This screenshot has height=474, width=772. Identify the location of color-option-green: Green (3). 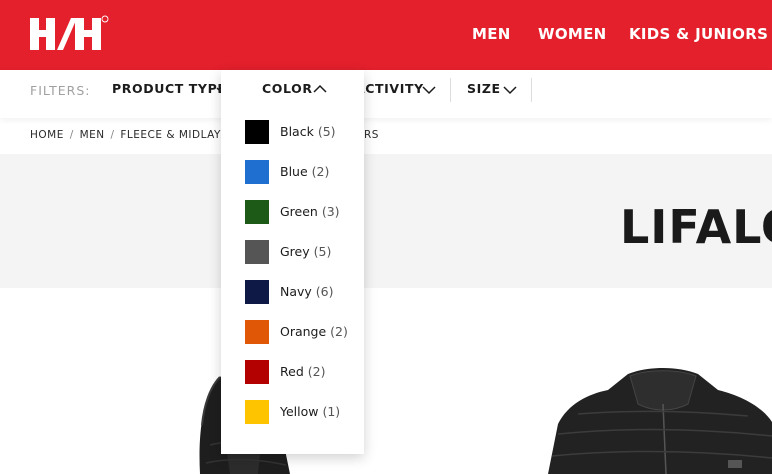
(302, 212).